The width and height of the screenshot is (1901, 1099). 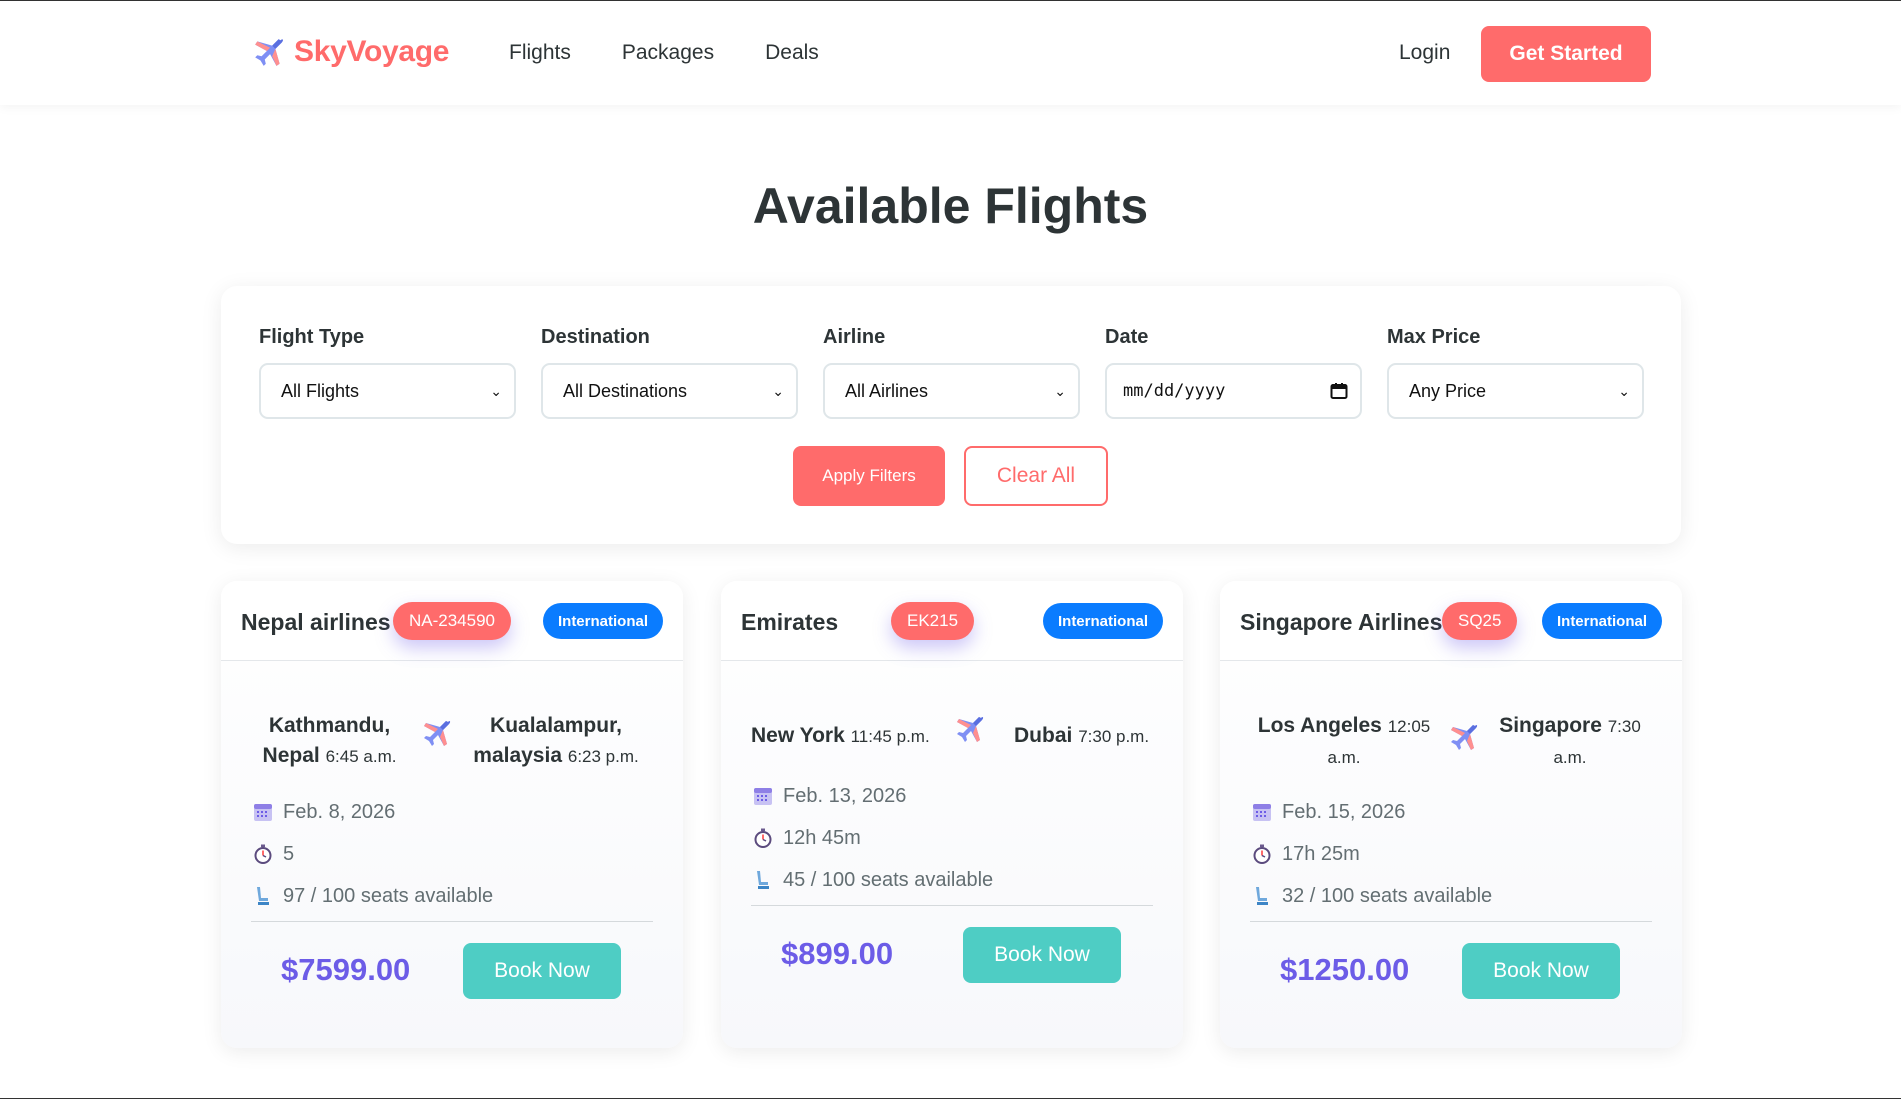 What do you see at coordinates (1043, 735) in the screenshot?
I see `city-name: Dubai` at bounding box center [1043, 735].